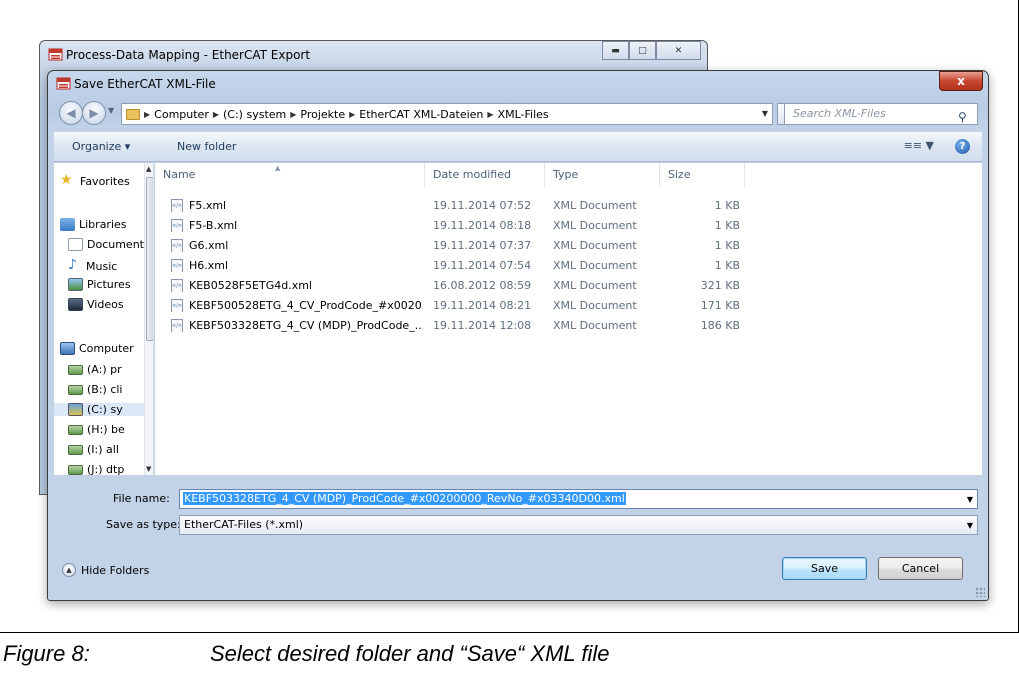 This screenshot has width=1019, height=676. Describe the element at coordinates (148, 169) in the screenshot. I see `scroll-up-icon: ▲` at that location.